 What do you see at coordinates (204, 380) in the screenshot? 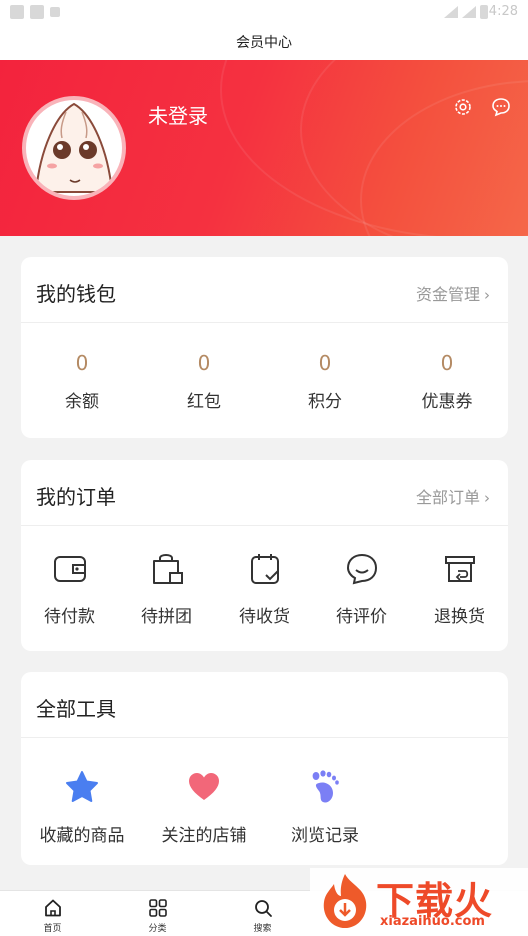
I see `wallet-item-red-packet: 0 红包` at bounding box center [204, 380].